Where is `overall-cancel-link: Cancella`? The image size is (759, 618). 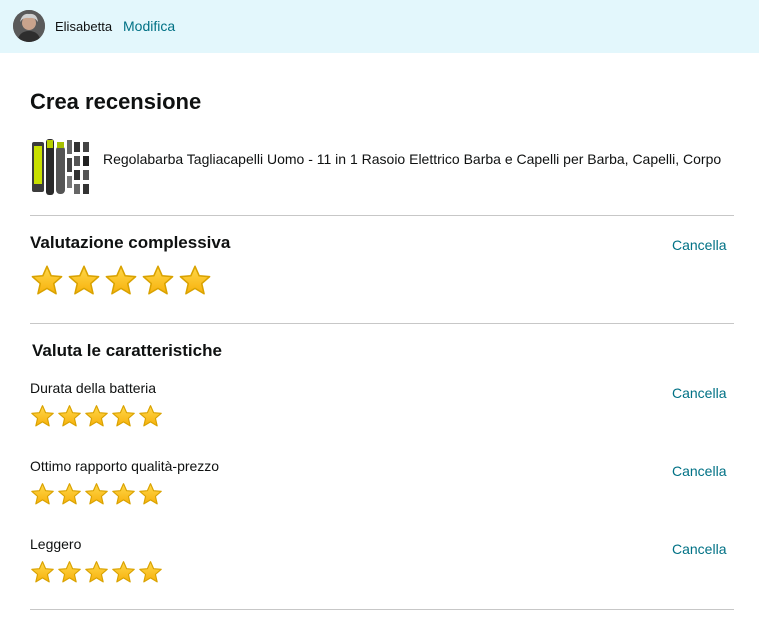
overall-cancel-link: Cancella is located at coordinates (699, 245).